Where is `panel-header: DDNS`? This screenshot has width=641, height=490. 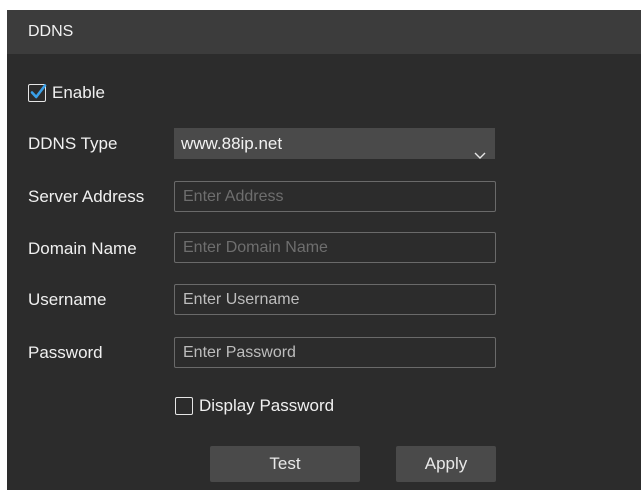
panel-header: DDNS is located at coordinates (324, 32).